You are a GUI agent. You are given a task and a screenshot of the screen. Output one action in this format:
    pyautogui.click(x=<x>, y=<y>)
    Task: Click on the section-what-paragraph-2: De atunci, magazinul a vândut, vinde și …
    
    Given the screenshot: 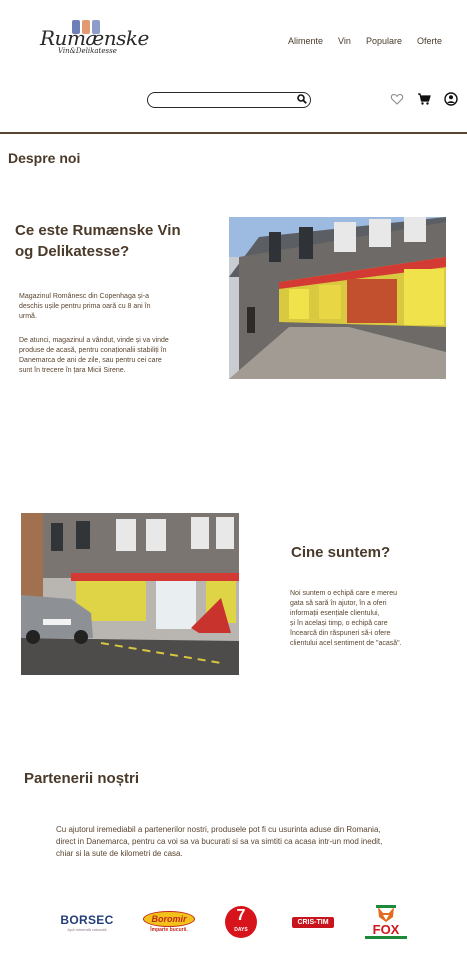 What is the action you would take?
    pyautogui.click(x=94, y=355)
    